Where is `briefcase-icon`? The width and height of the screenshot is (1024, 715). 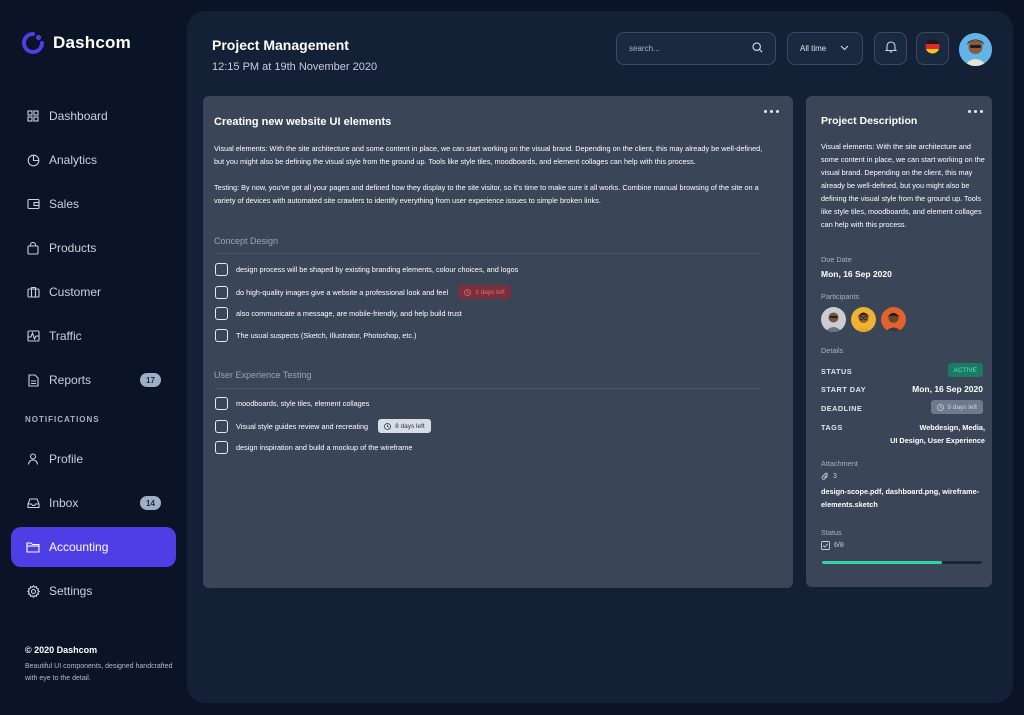 briefcase-icon is located at coordinates (33, 292).